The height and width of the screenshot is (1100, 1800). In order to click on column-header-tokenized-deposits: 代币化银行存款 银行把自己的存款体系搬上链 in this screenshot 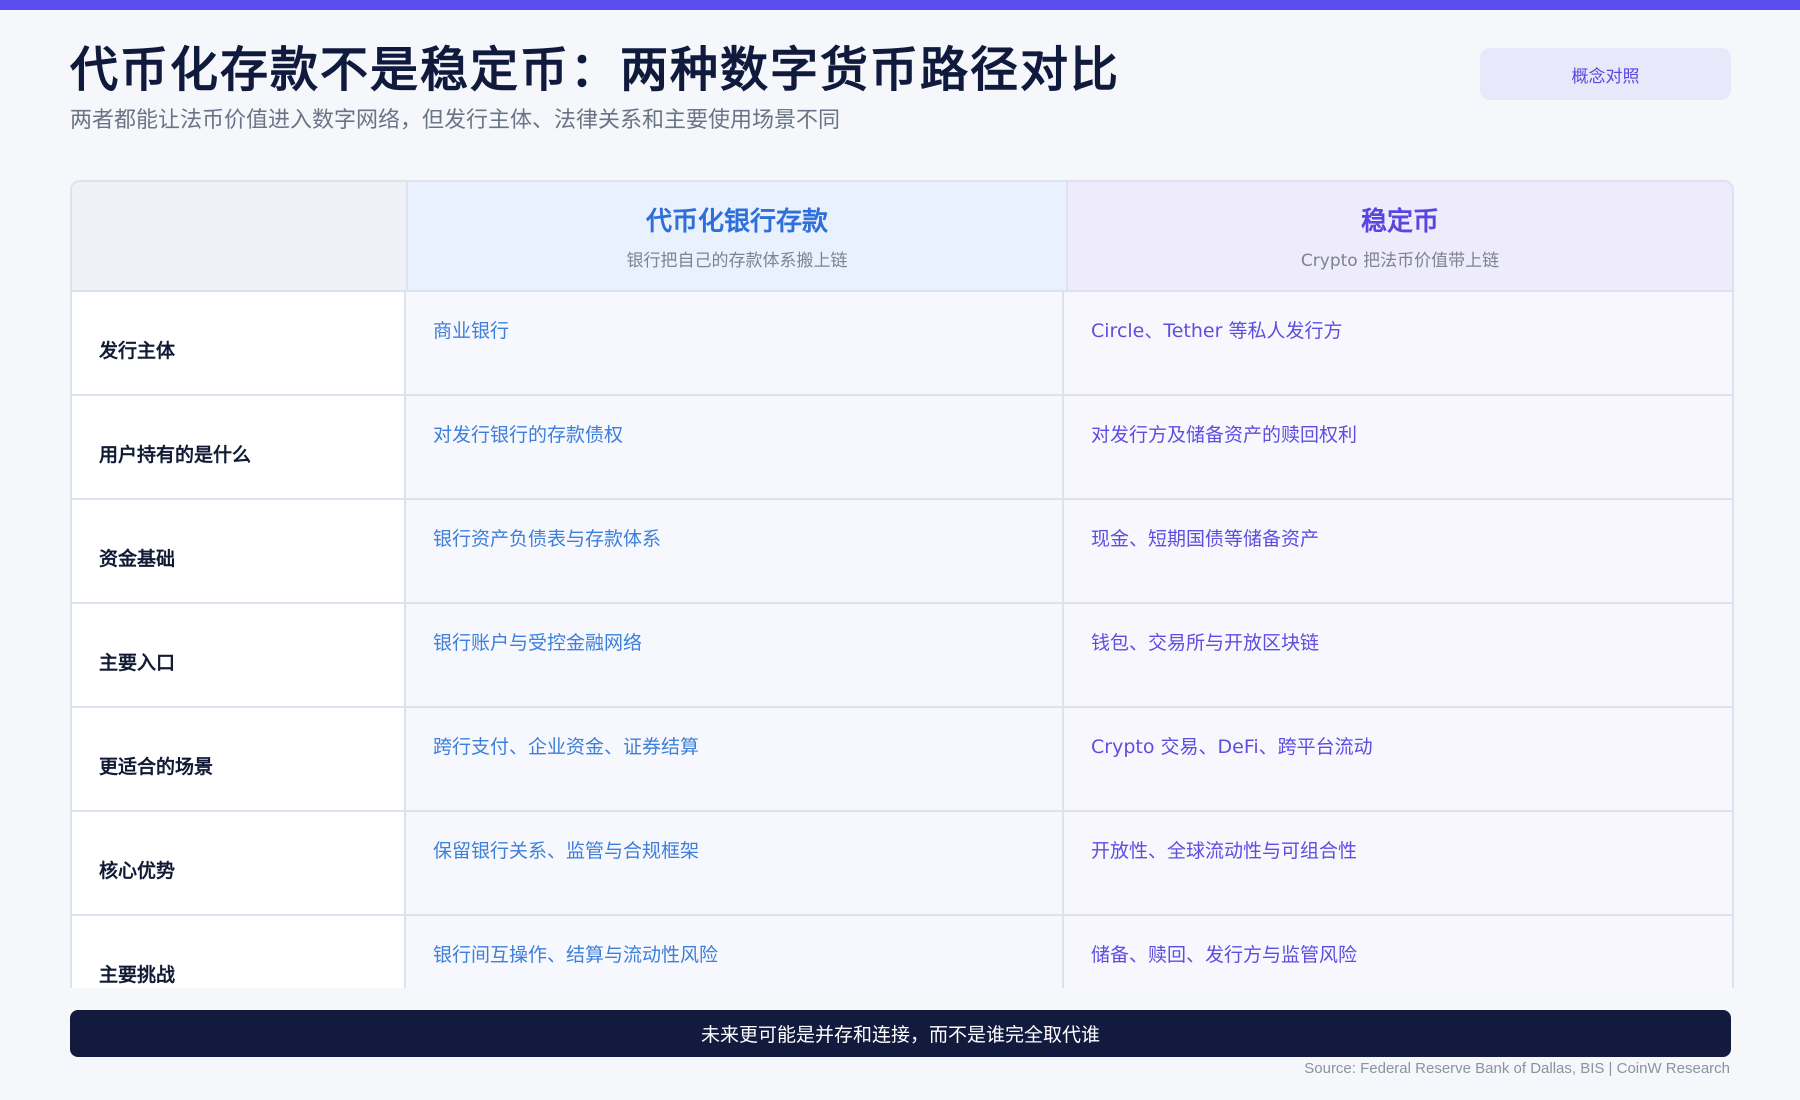, I will do `click(738, 236)`.